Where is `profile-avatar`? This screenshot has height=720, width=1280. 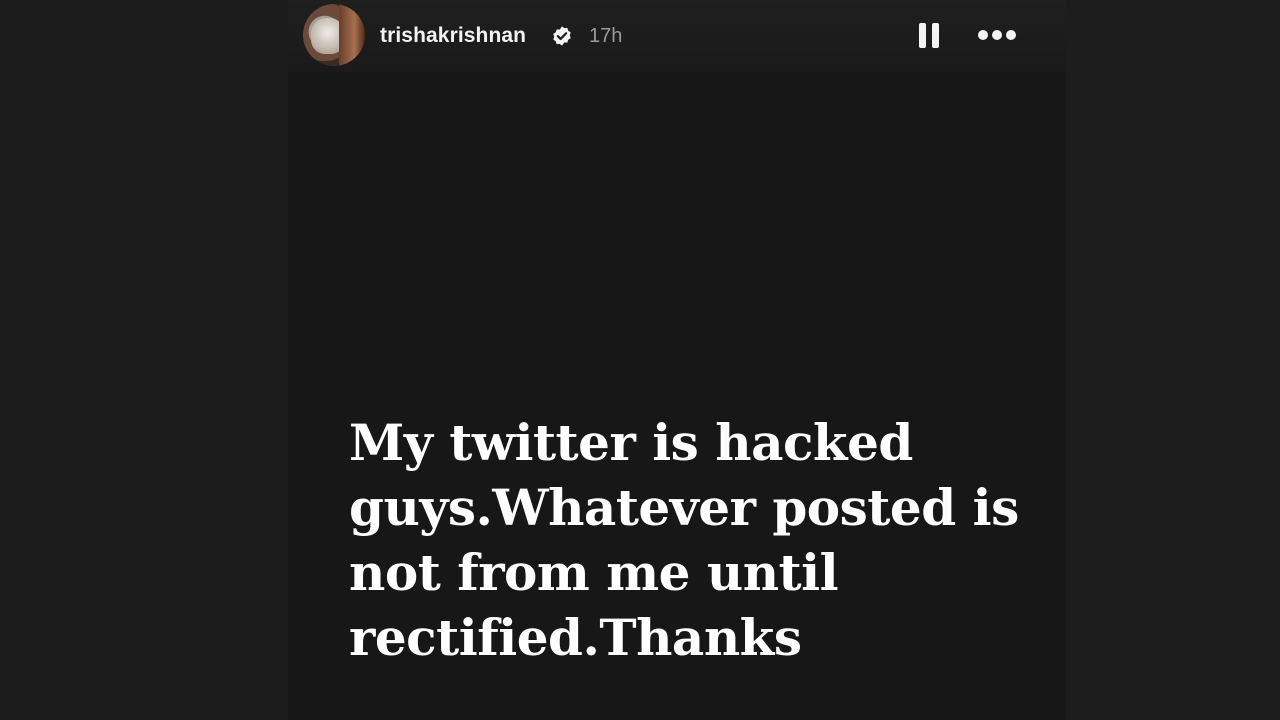 profile-avatar is located at coordinates (334, 35).